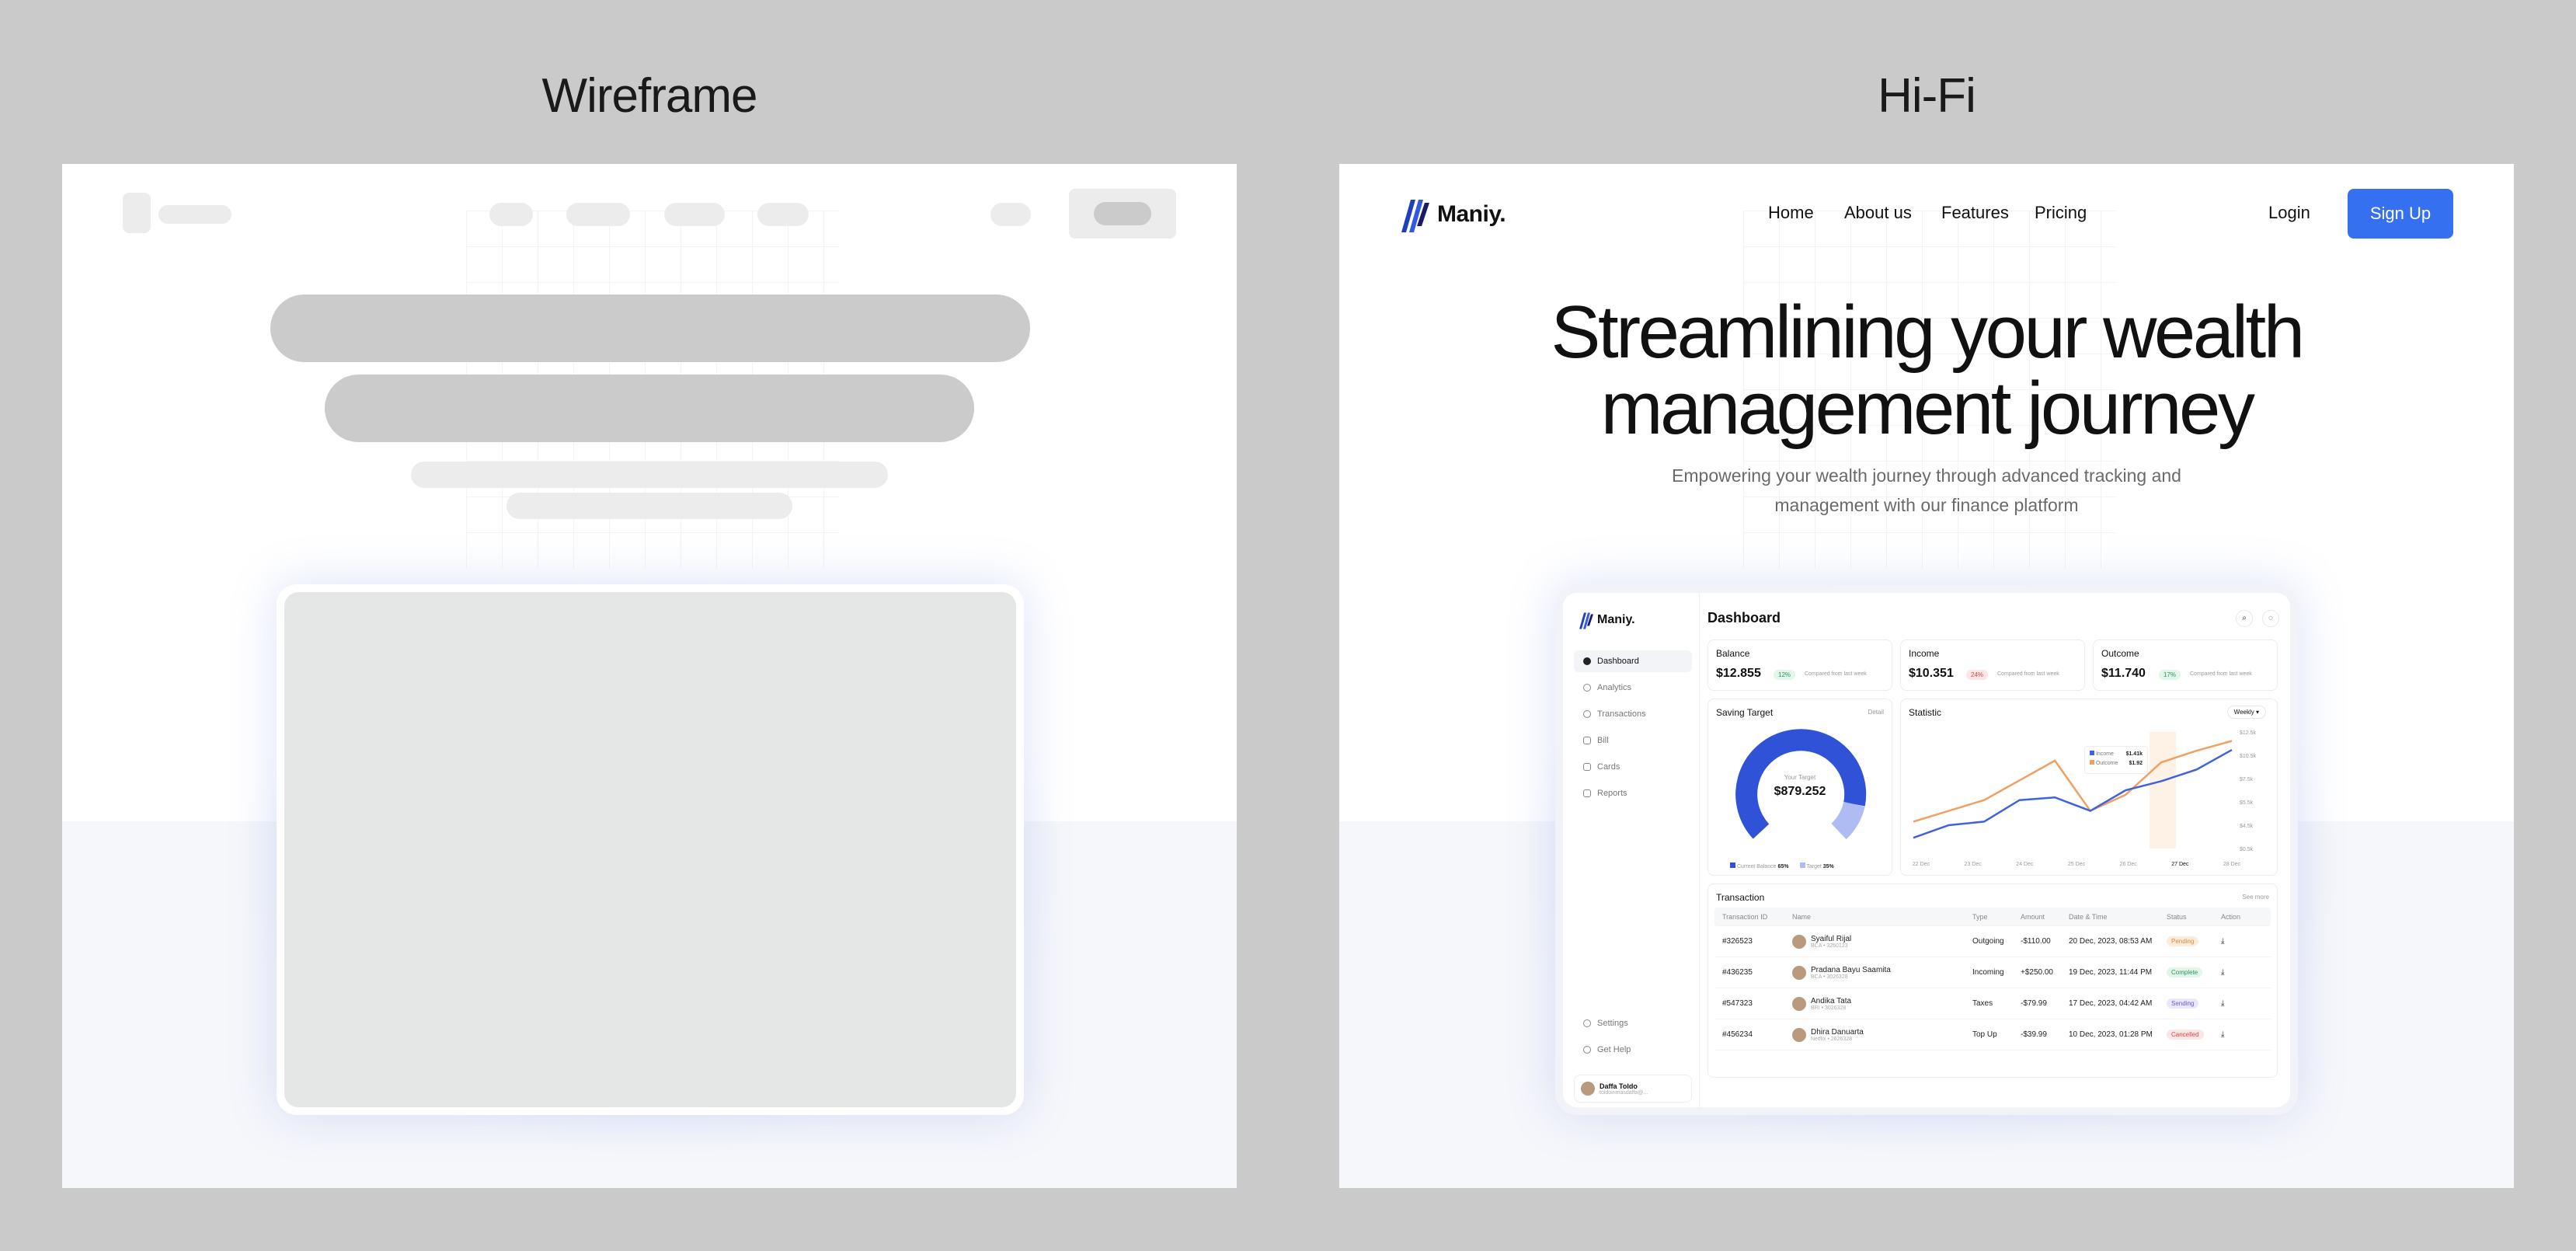 The width and height of the screenshot is (2576, 1251). I want to click on tooltip-income: Income $1.41k, so click(2117, 754).